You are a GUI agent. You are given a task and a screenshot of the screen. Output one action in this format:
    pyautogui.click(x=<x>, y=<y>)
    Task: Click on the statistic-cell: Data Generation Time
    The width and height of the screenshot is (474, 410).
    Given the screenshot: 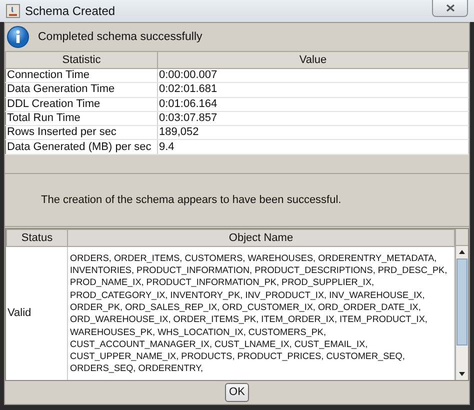 What is the action you would take?
    pyautogui.click(x=82, y=90)
    